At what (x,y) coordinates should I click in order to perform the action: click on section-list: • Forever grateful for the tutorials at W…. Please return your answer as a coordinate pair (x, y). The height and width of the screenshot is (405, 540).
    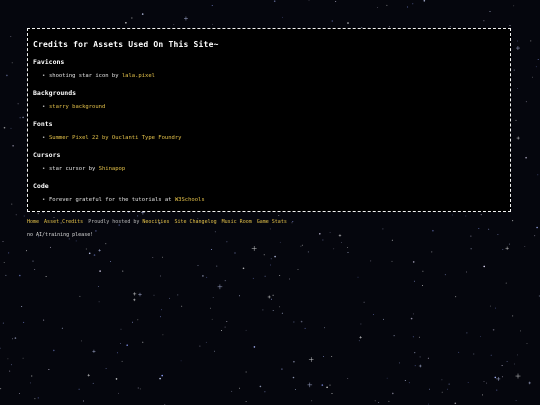
    Looking at the image, I should click on (268, 200).